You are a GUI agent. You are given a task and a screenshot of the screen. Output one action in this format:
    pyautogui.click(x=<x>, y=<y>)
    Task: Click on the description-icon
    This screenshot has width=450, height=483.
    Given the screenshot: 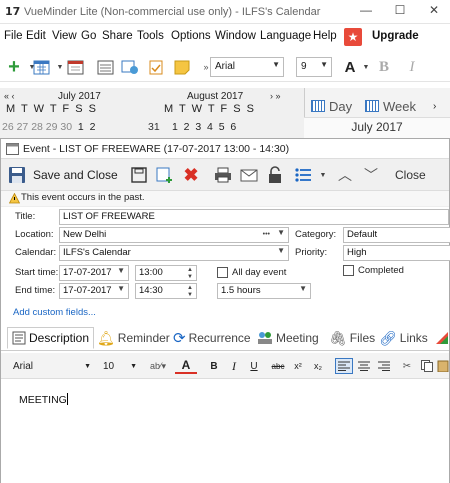 What is the action you would take?
    pyautogui.click(x=19, y=338)
    